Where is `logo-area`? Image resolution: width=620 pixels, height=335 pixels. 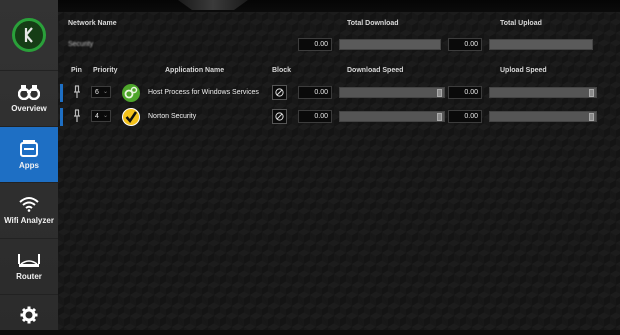
logo-area is located at coordinates (29, 35).